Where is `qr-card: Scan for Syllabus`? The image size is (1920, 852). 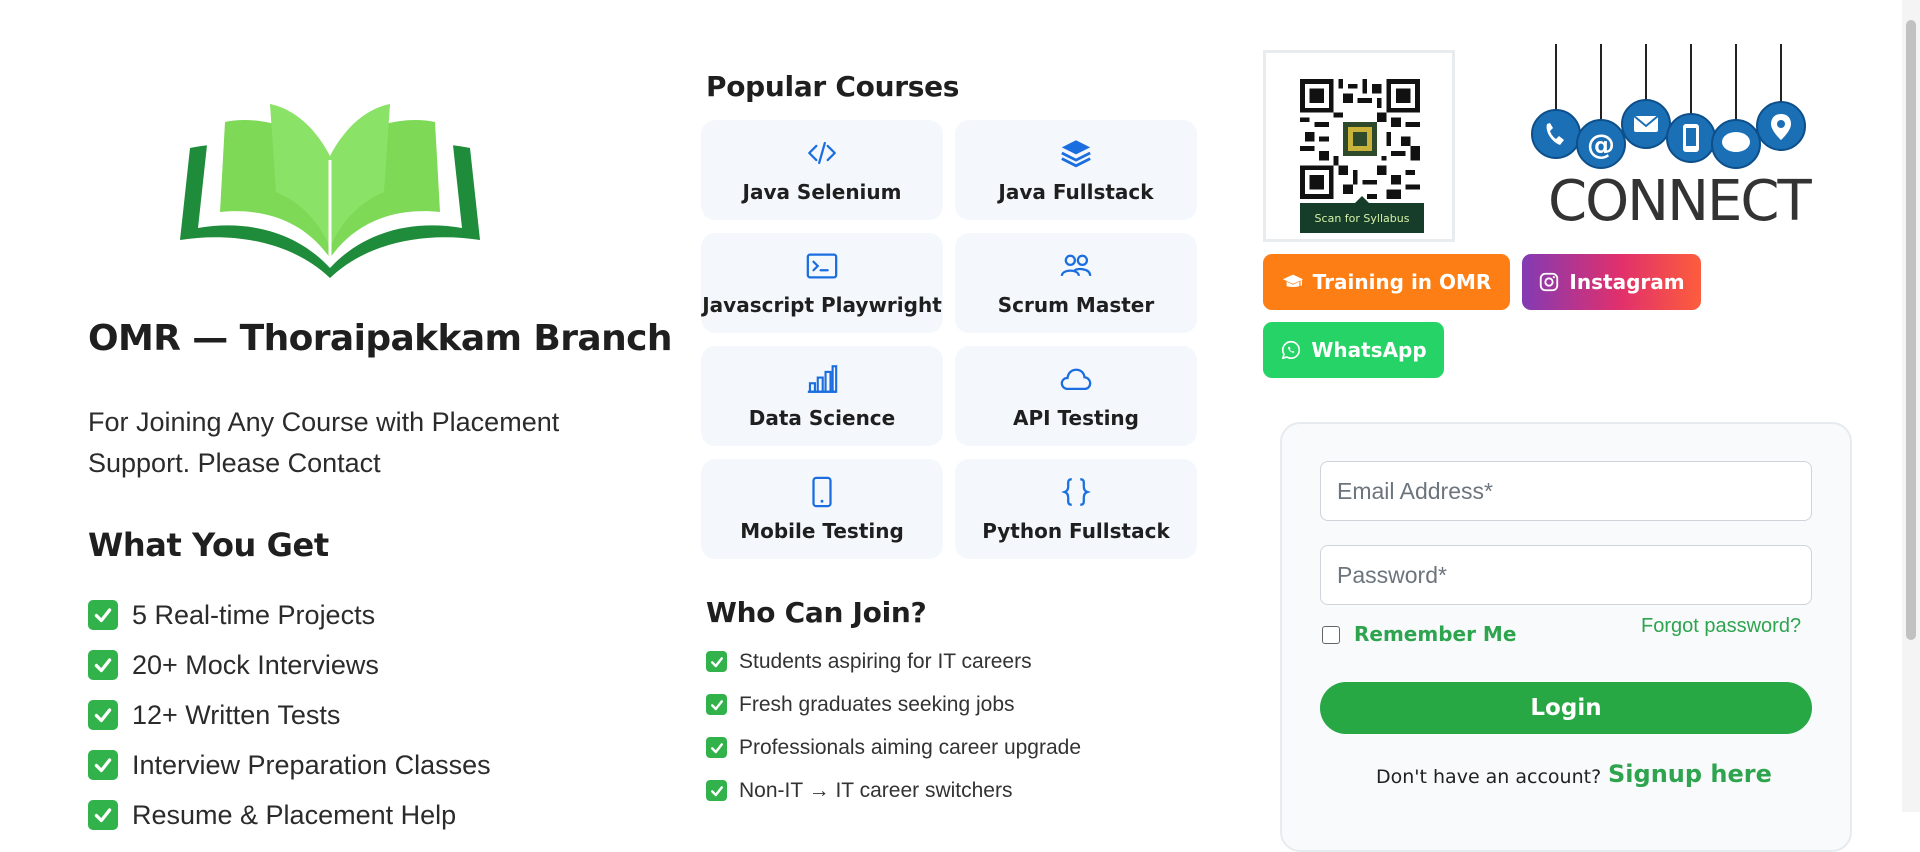 qr-card: Scan for Syllabus is located at coordinates (1359, 146).